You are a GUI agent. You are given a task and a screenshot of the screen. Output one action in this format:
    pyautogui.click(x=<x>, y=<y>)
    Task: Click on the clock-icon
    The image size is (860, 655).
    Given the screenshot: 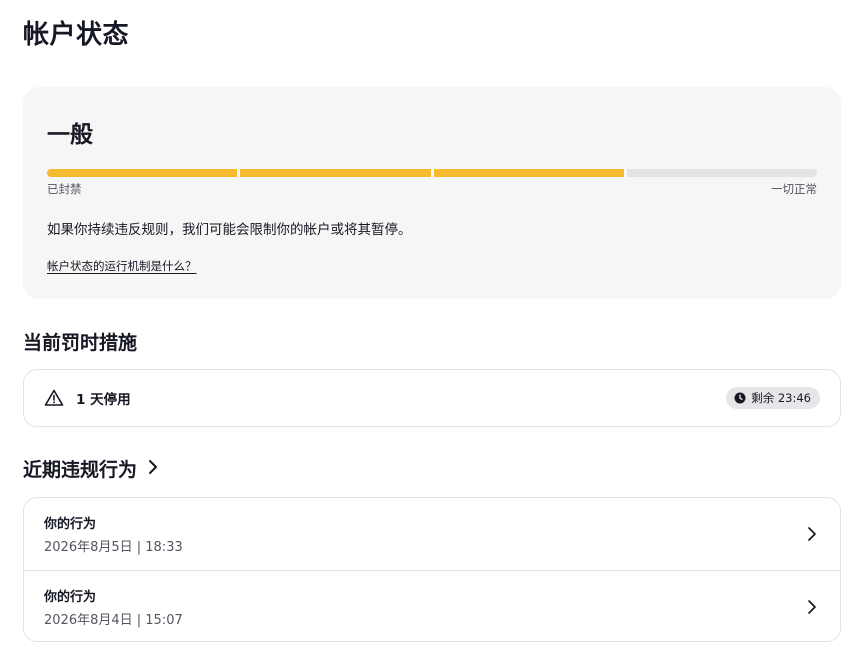 What is the action you would take?
    pyautogui.click(x=740, y=398)
    